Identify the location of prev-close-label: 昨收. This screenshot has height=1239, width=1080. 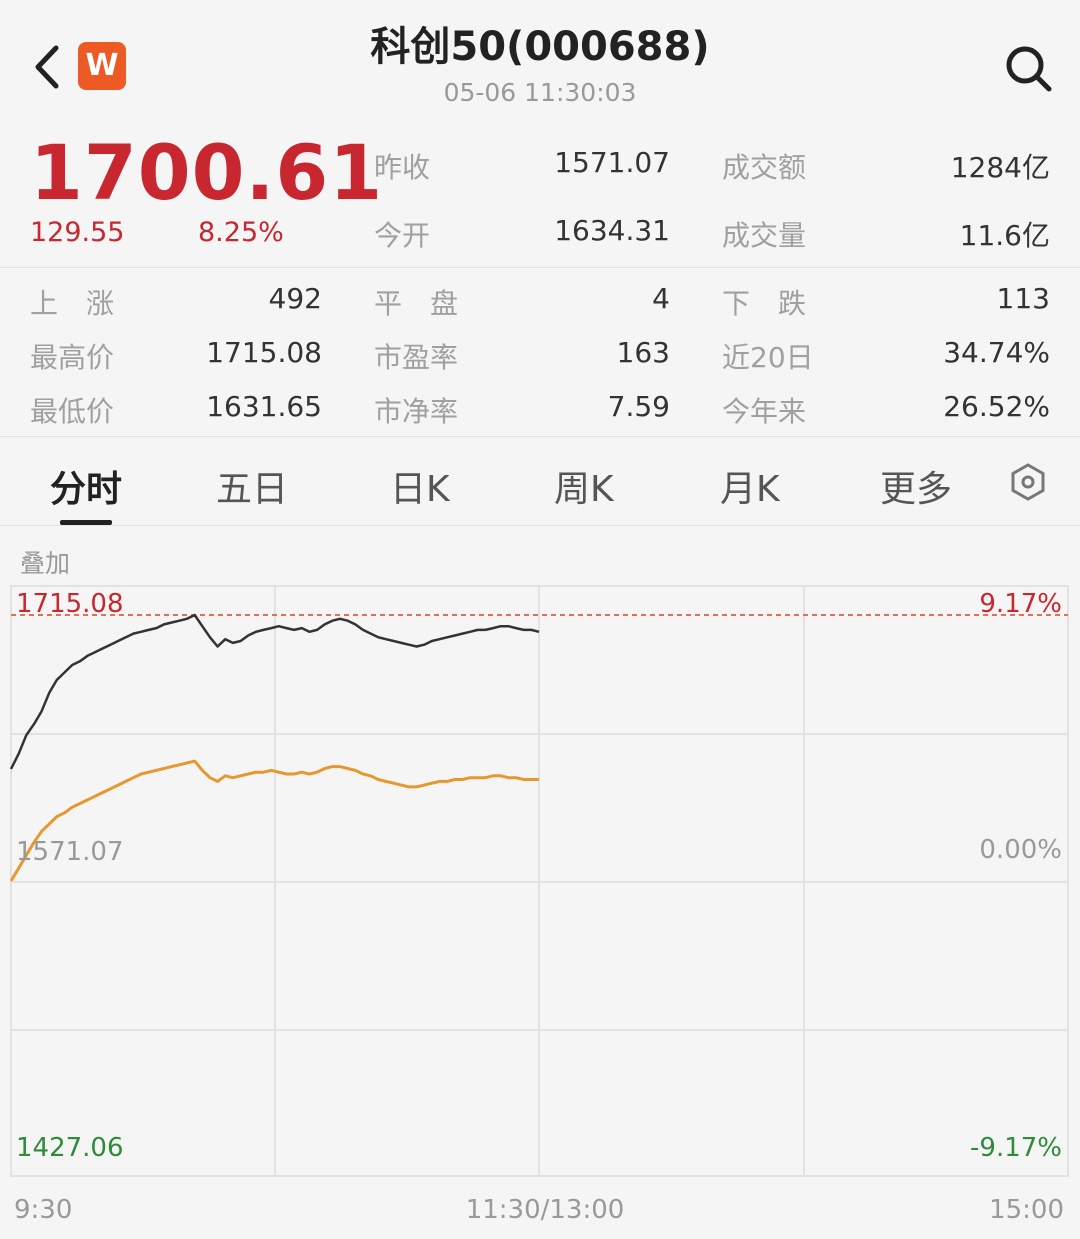
(402, 167).